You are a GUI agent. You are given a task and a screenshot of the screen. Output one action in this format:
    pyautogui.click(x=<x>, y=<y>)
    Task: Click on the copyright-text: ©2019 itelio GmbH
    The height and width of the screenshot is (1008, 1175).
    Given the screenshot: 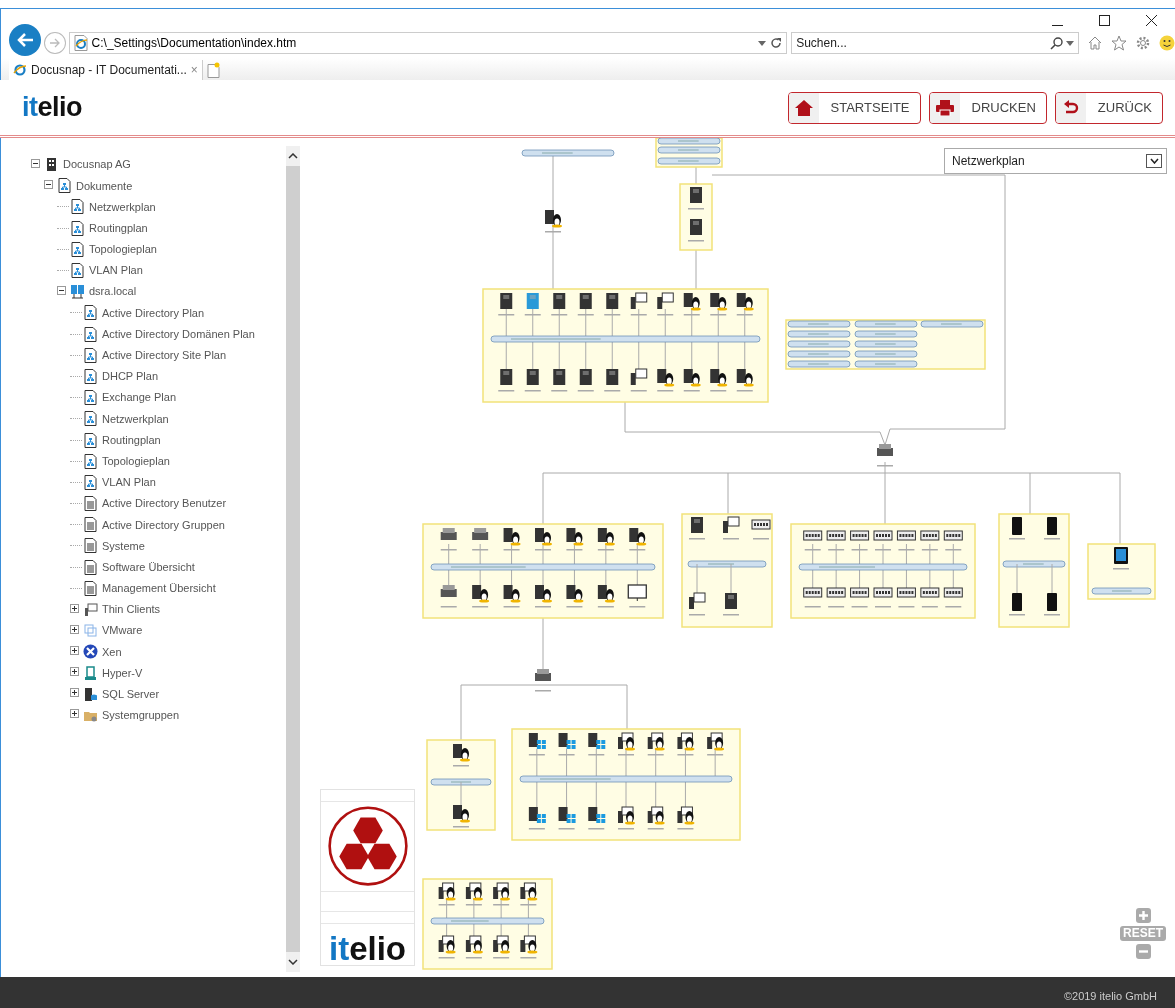 What is the action you would take?
    pyautogui.click(x=1110, y=996)
    